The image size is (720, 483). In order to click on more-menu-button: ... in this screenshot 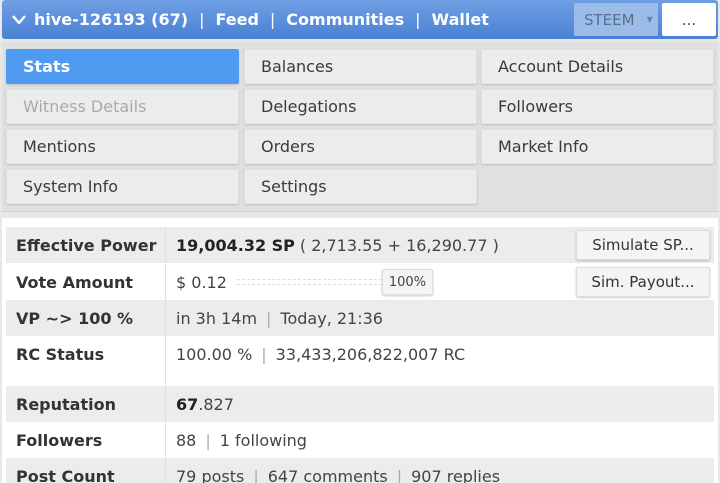, I will do `click(689, 19)`.